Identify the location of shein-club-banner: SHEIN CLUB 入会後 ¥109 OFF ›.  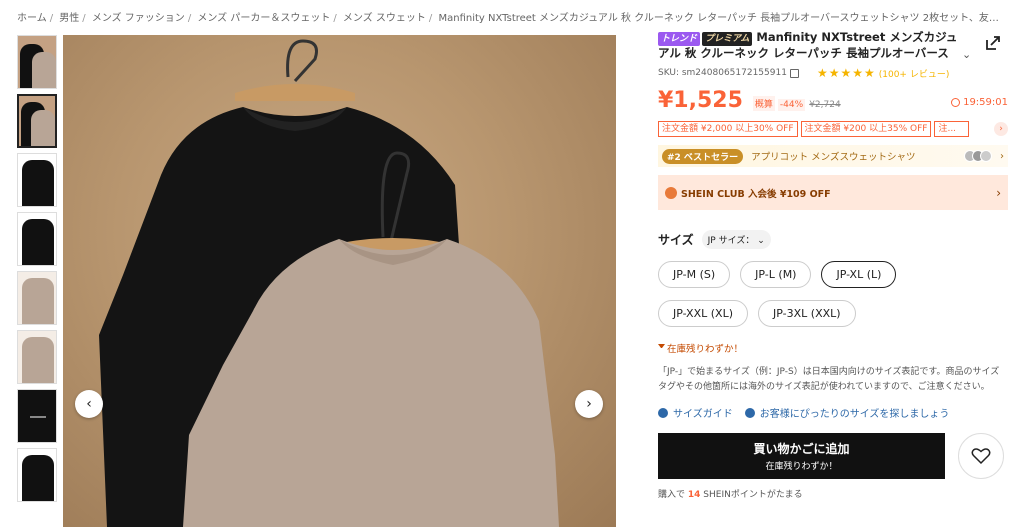
(833, 192).